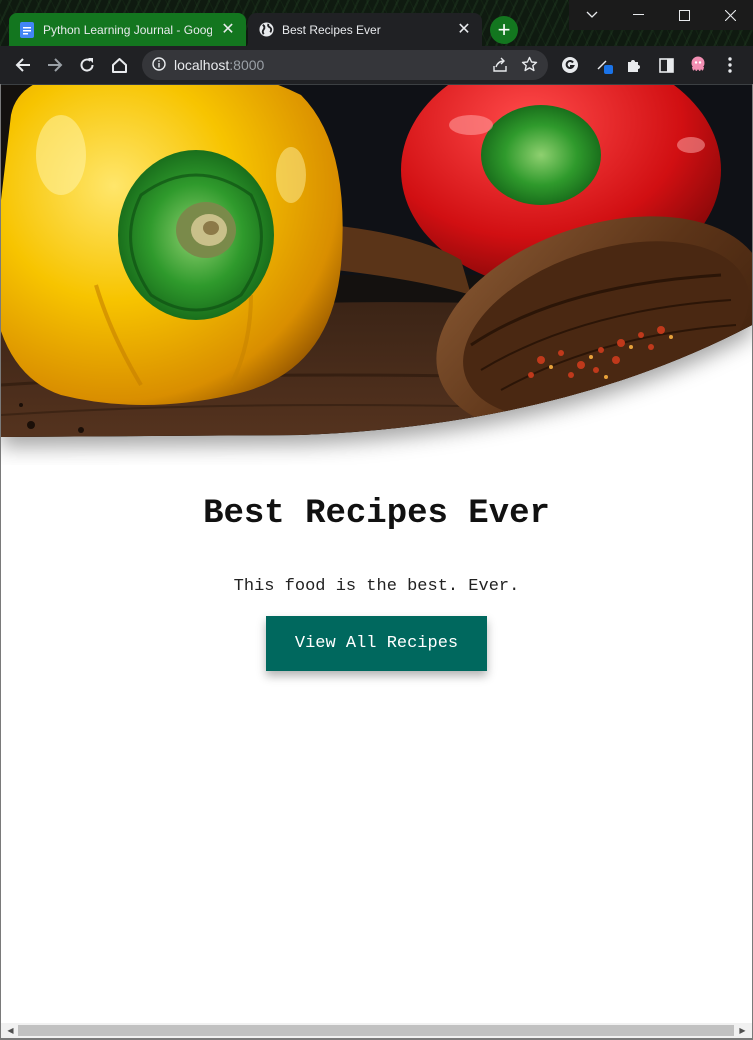 The width and height of the screenshot is (753, 1040). What do you see at coordinates (376, 514) in the screenshot?
I see `page-title: Best Recipes Ever` at bounding box center [376, 514].